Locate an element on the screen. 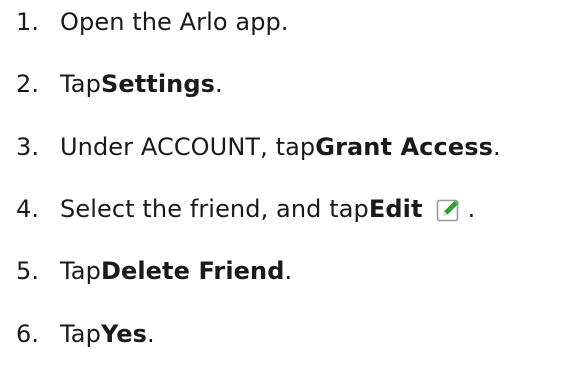  step-action-label: Yes is located at coordinates (123, 334).